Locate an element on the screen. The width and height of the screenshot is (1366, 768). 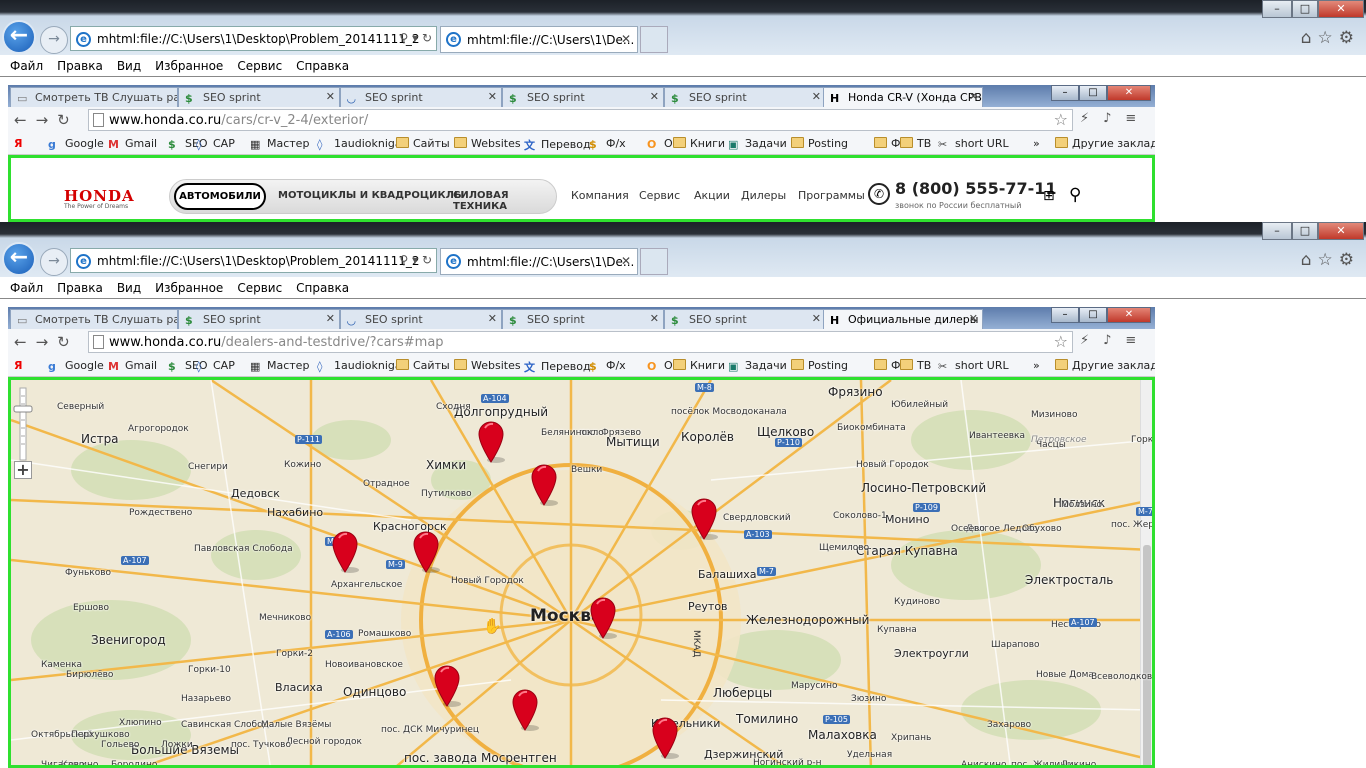
menu-tools: Сервис is located at coordinates (254, 286).